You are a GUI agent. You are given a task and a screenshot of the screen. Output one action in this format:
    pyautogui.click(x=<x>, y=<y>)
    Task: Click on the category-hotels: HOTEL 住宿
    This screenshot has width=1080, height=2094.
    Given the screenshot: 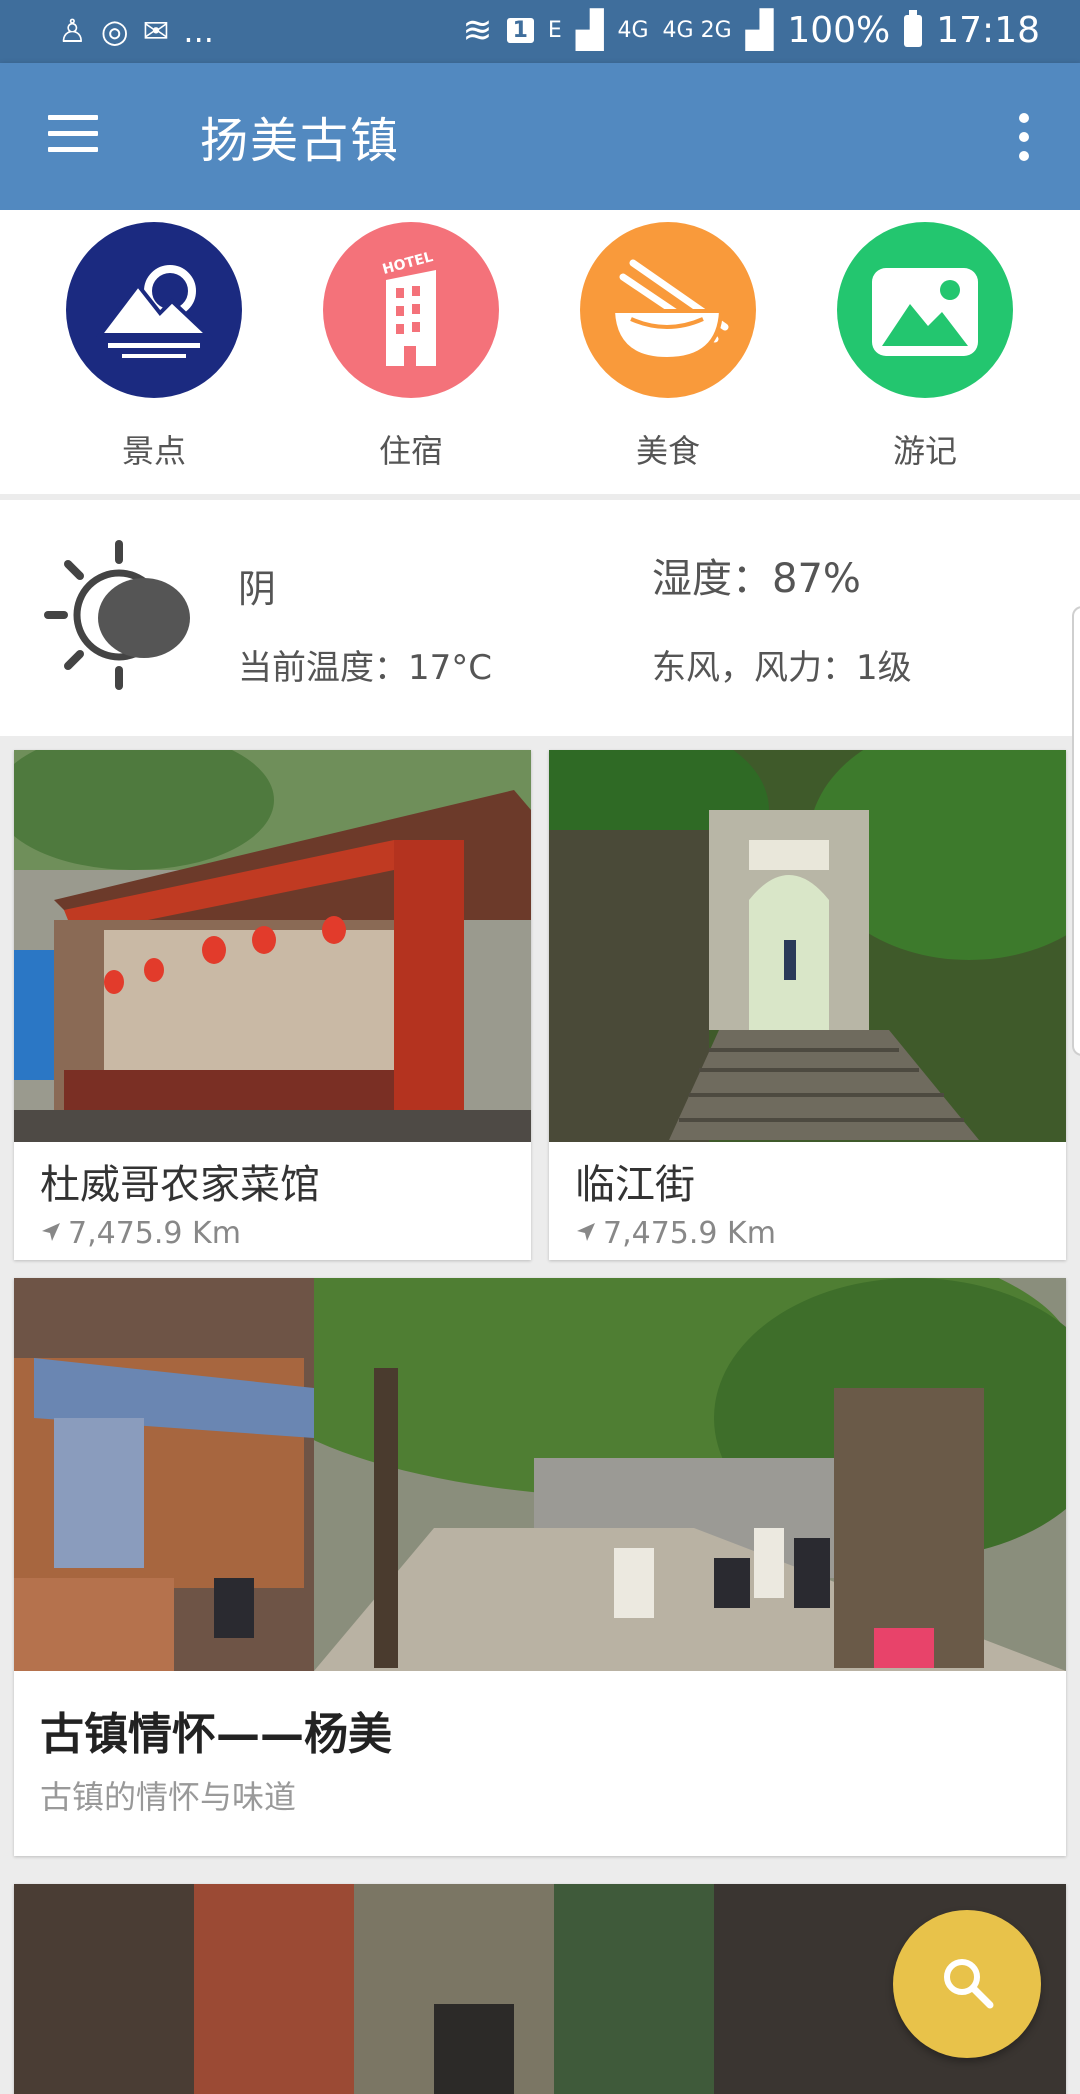 What is the action you would take?
    pyautogui.click(x=411, y=347)
    